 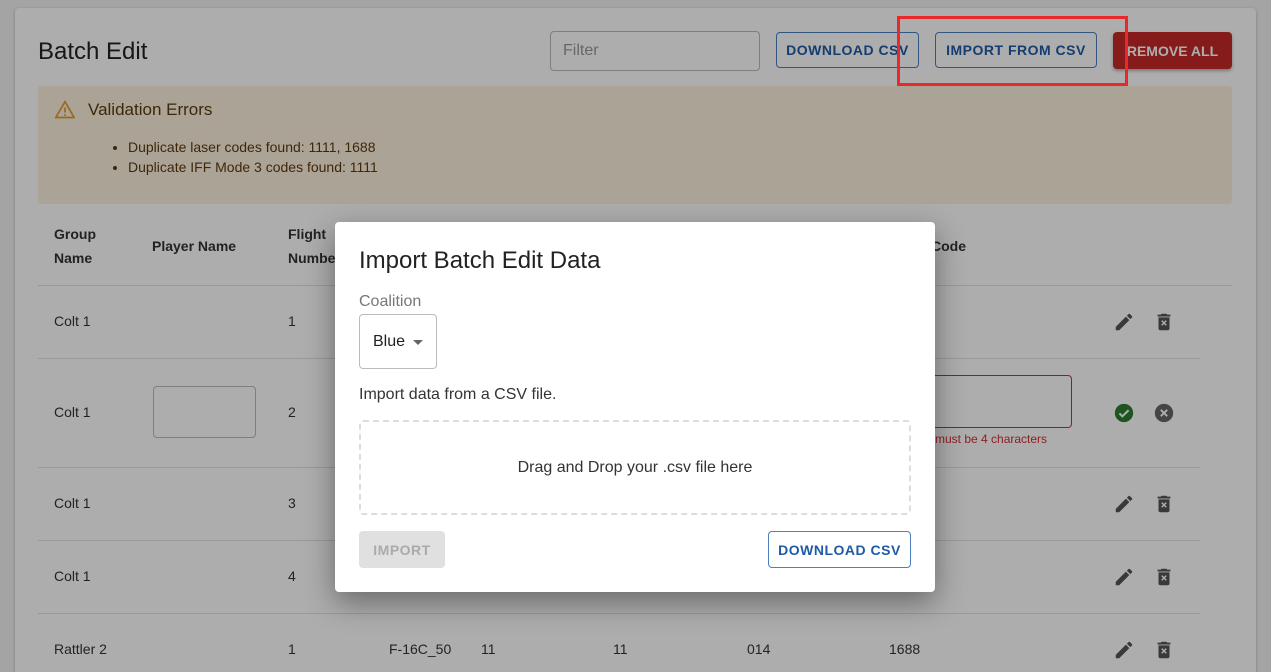 I want to click on import-button: IMPORT, so click(x=402, y=549).